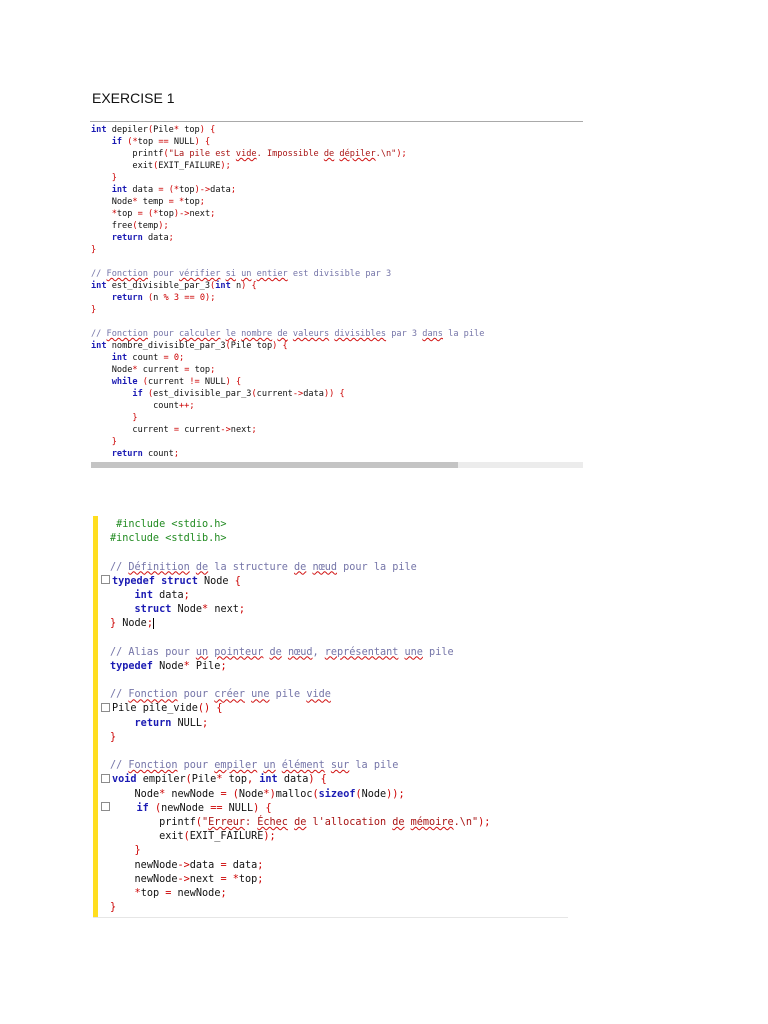 This screenshot has height=1024, width=768. What do you see at coordinates (295, 780) in the screenshot?
I see `code-line: void empiler(Pile* top, int data) {` at bounding box center [295, 780].